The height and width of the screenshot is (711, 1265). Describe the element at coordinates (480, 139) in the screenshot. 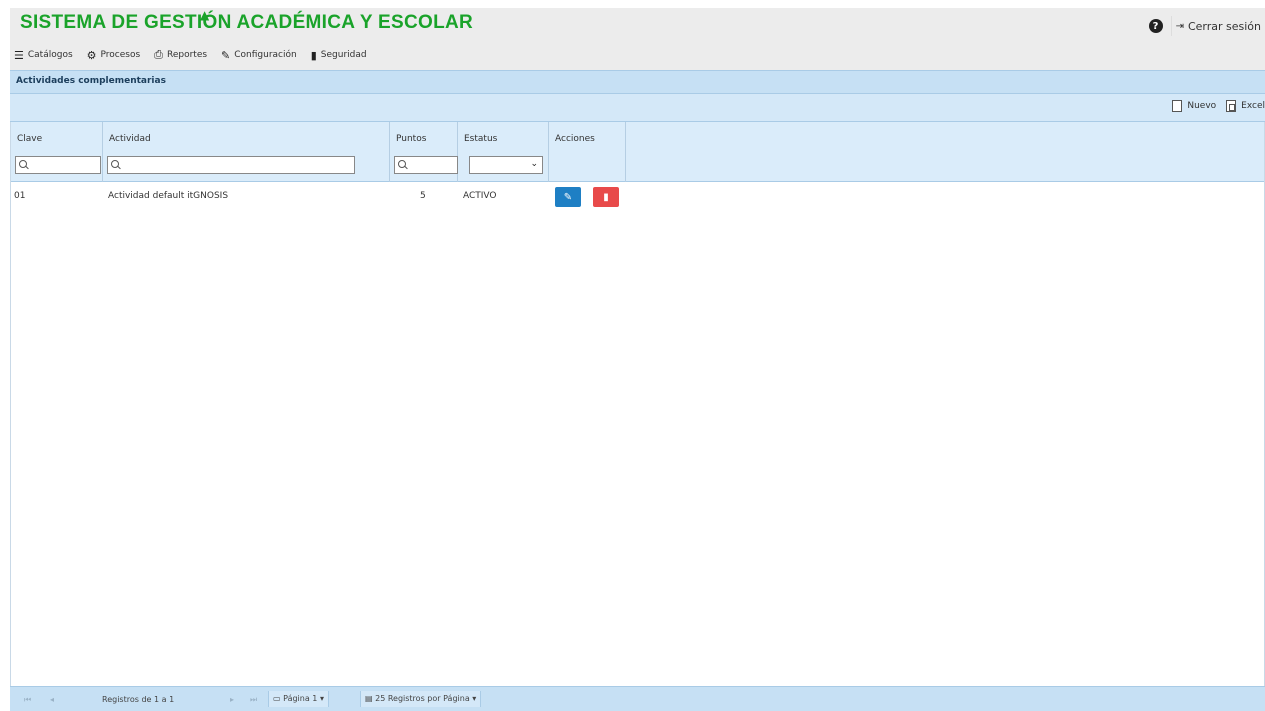

I see `column-header-estatus: Estatus` at that location.